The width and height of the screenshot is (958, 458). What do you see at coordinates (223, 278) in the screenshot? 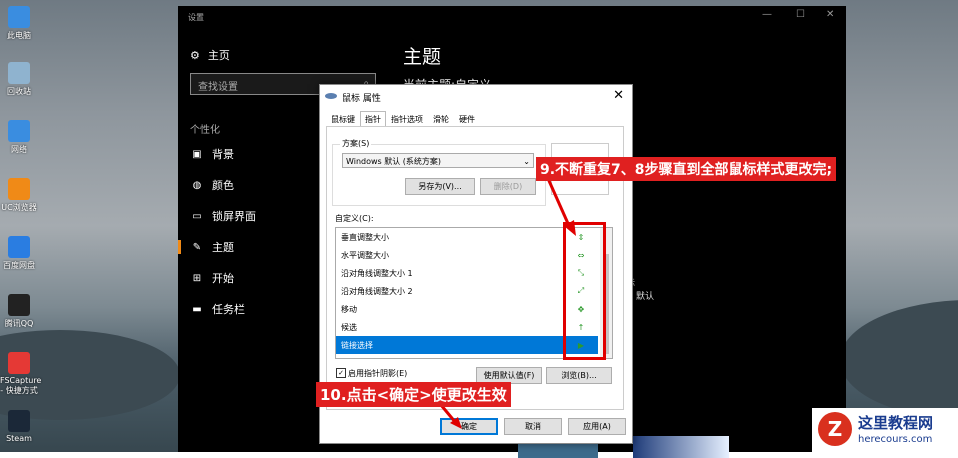
I see `nav-item-label: 开始` at bounding box center [223, 278].